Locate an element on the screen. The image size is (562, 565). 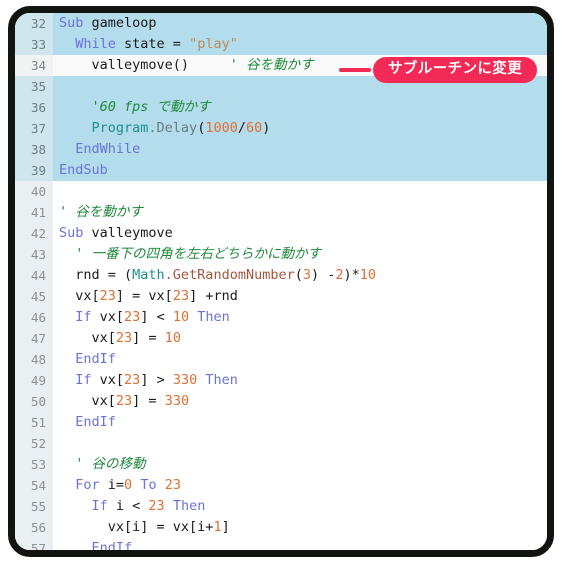
line-number: 35 is located at coordinates (34, 86).